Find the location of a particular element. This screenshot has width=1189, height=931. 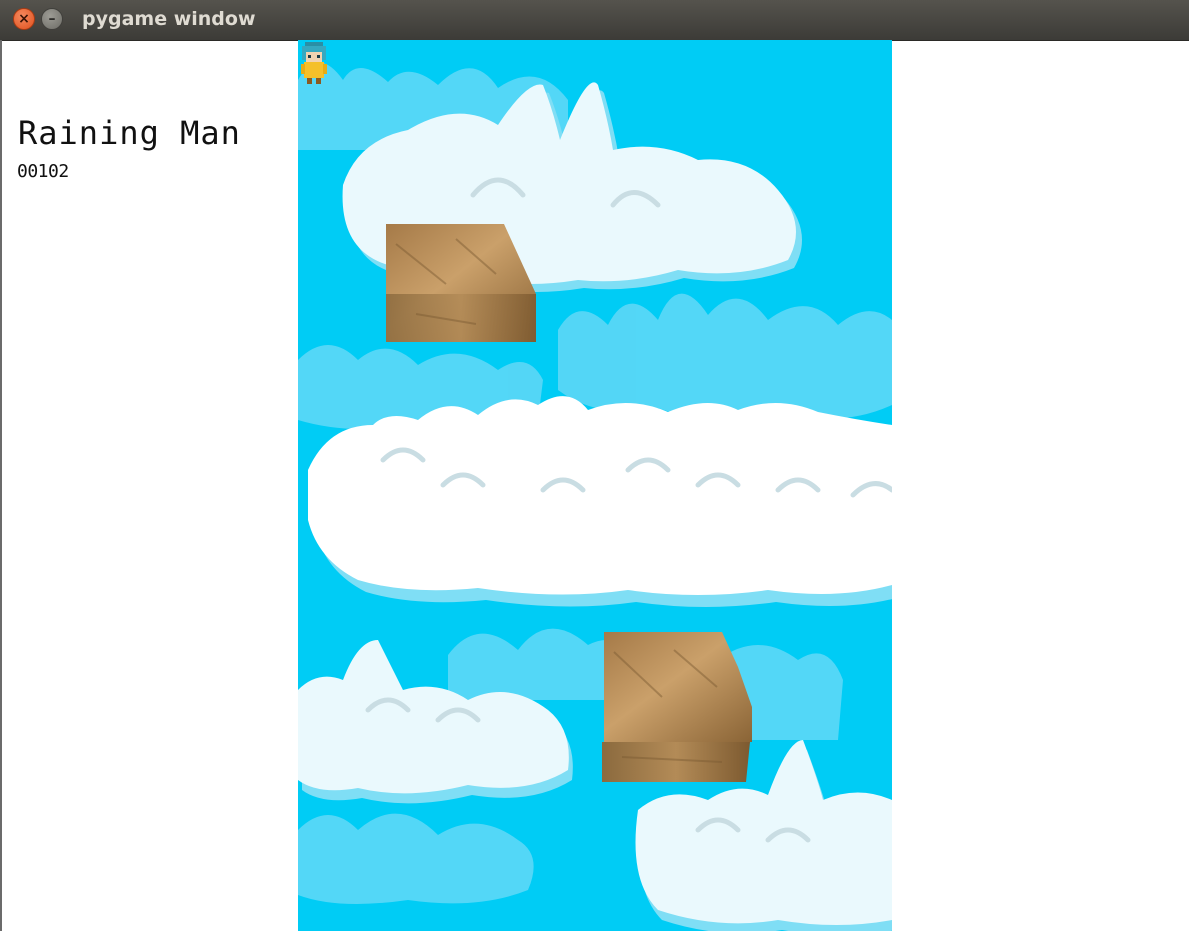

score-counter: 00102 is located at coordinates (43, 171).